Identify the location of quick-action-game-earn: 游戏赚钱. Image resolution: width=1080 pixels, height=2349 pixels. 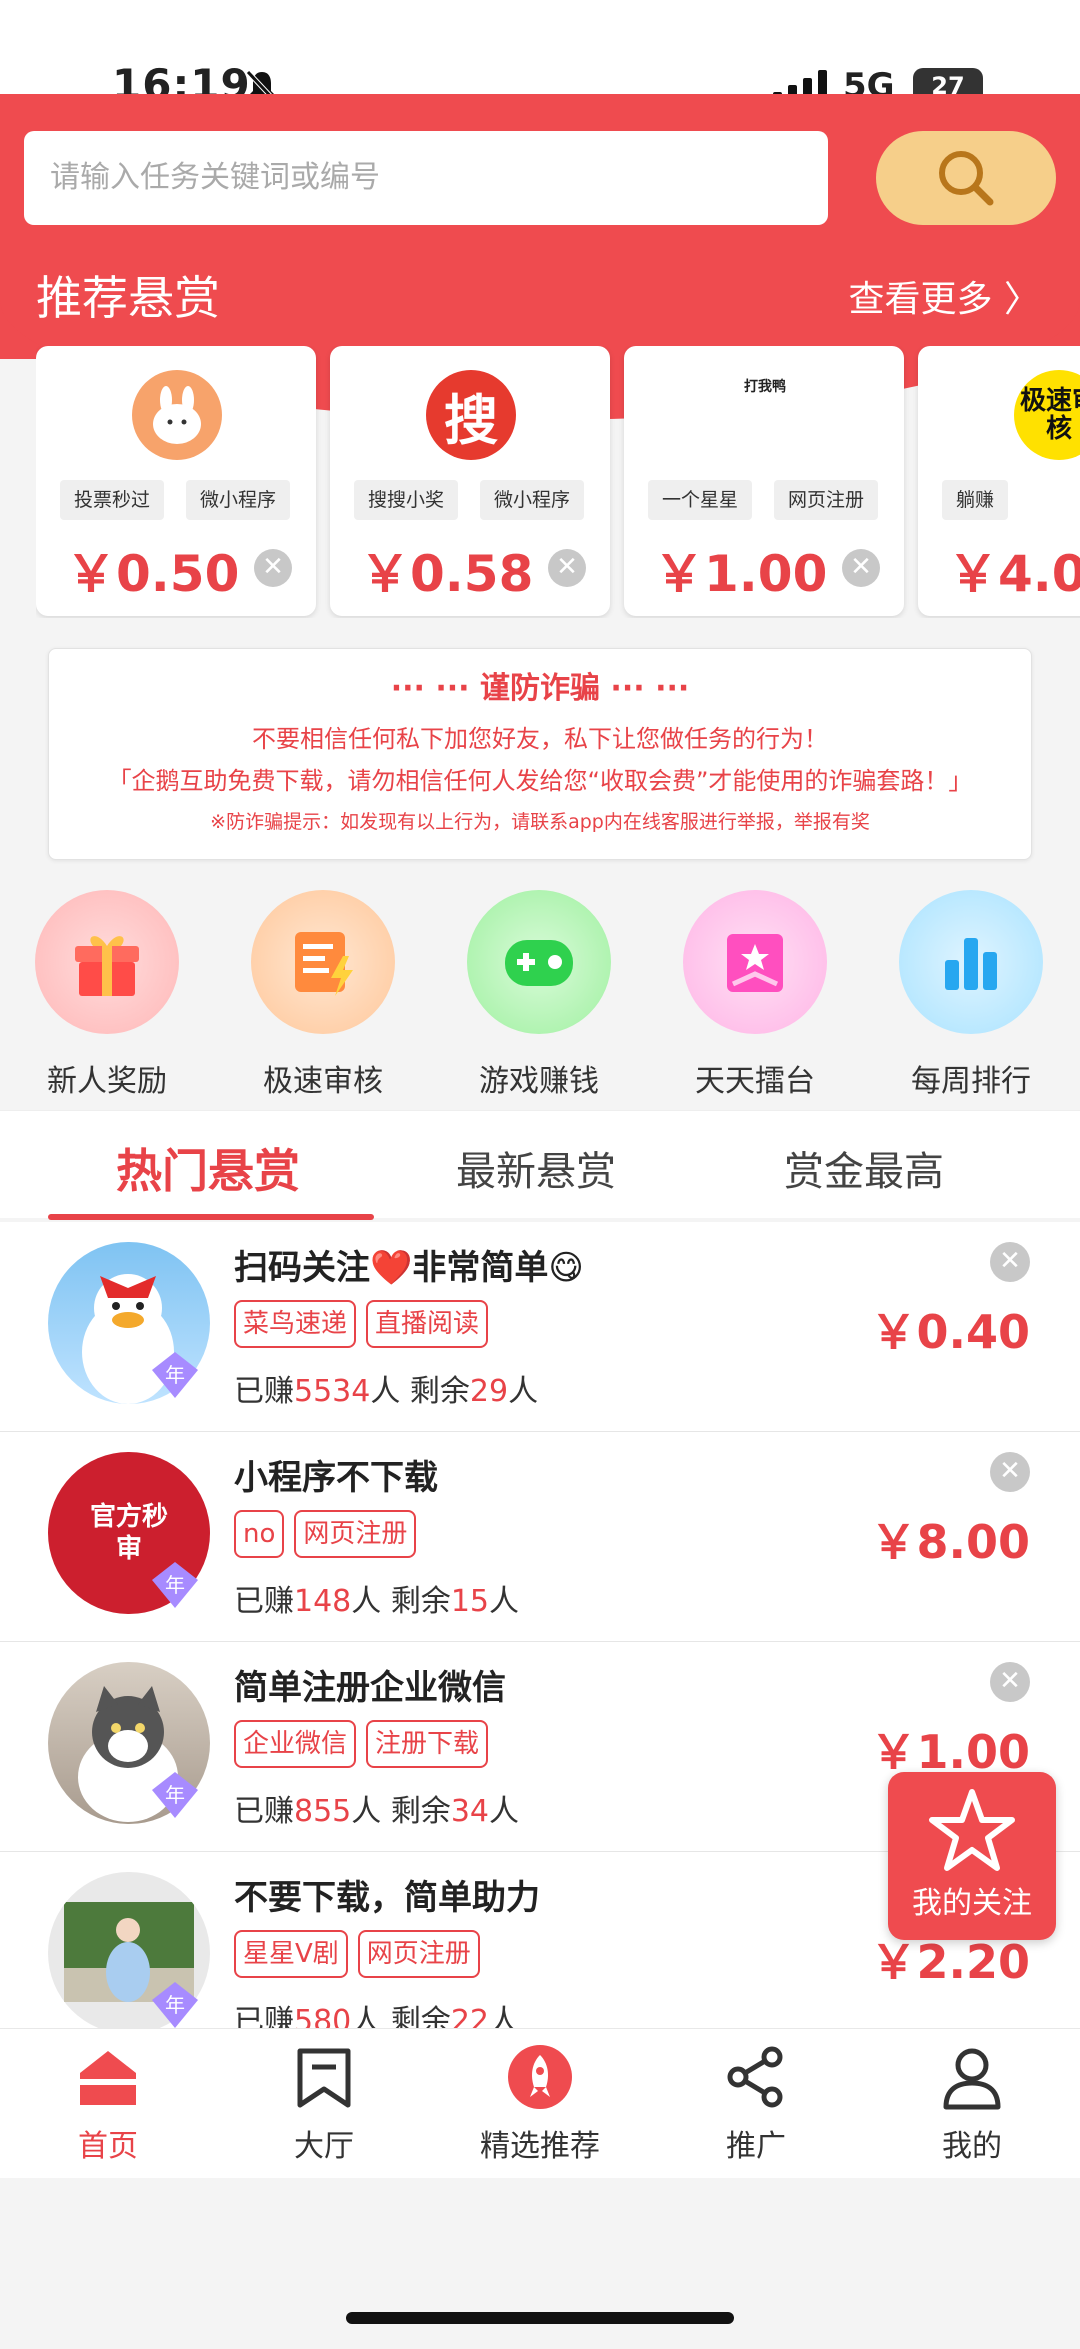
(539, 995).